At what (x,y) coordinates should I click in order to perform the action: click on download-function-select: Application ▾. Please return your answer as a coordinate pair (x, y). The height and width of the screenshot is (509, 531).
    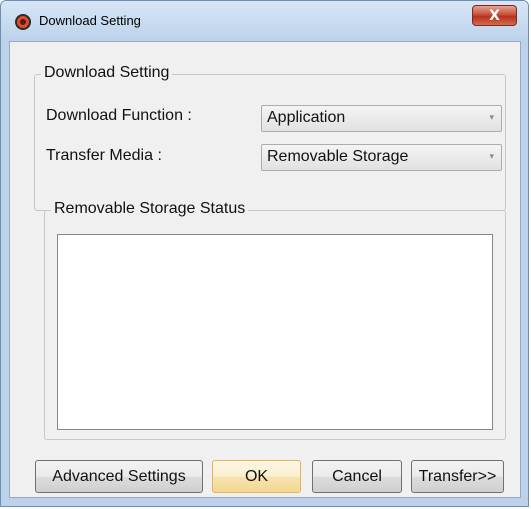
    Looking at the image, I should click on (381, 118).